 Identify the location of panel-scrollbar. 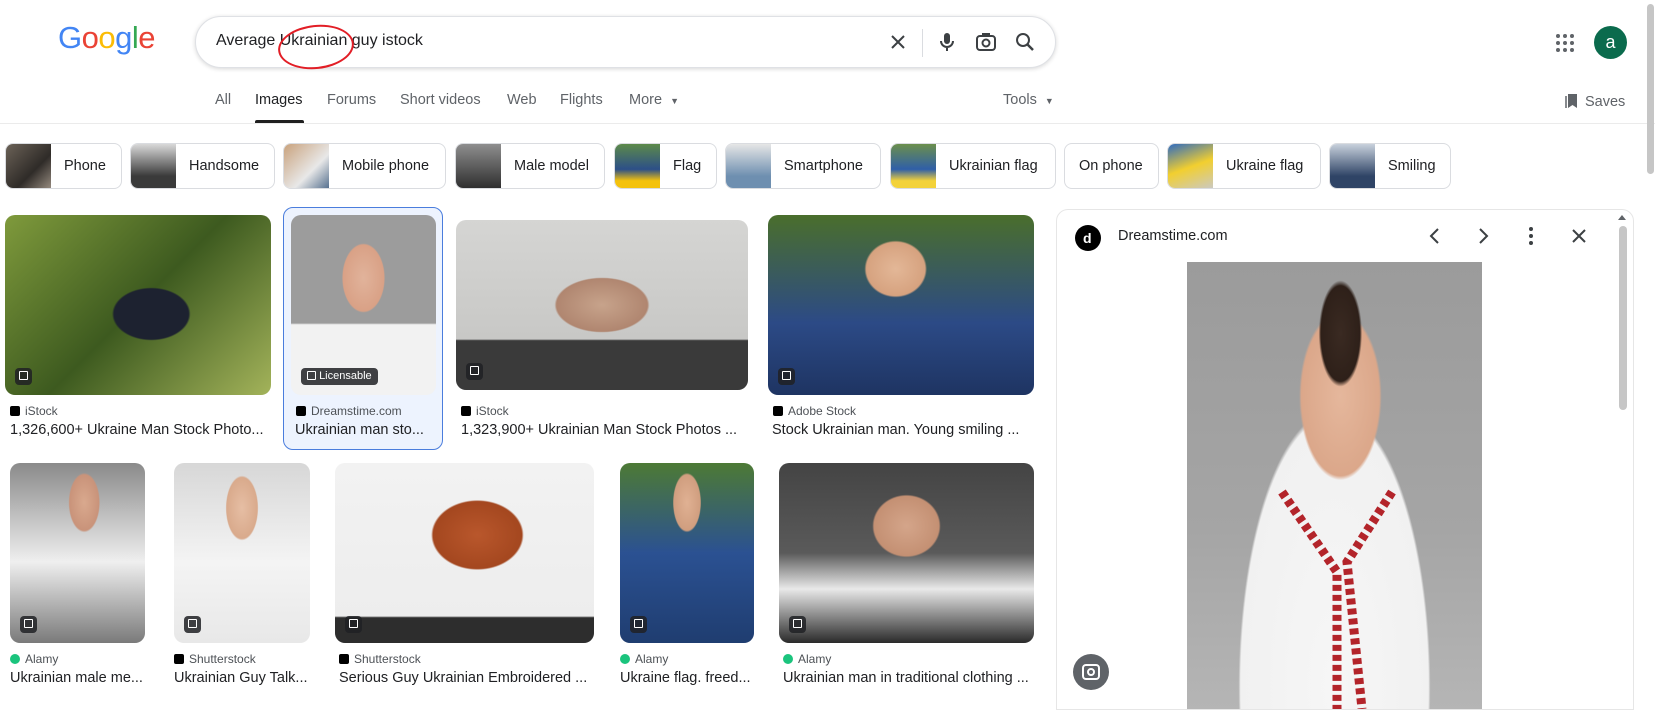
(1623, 318).